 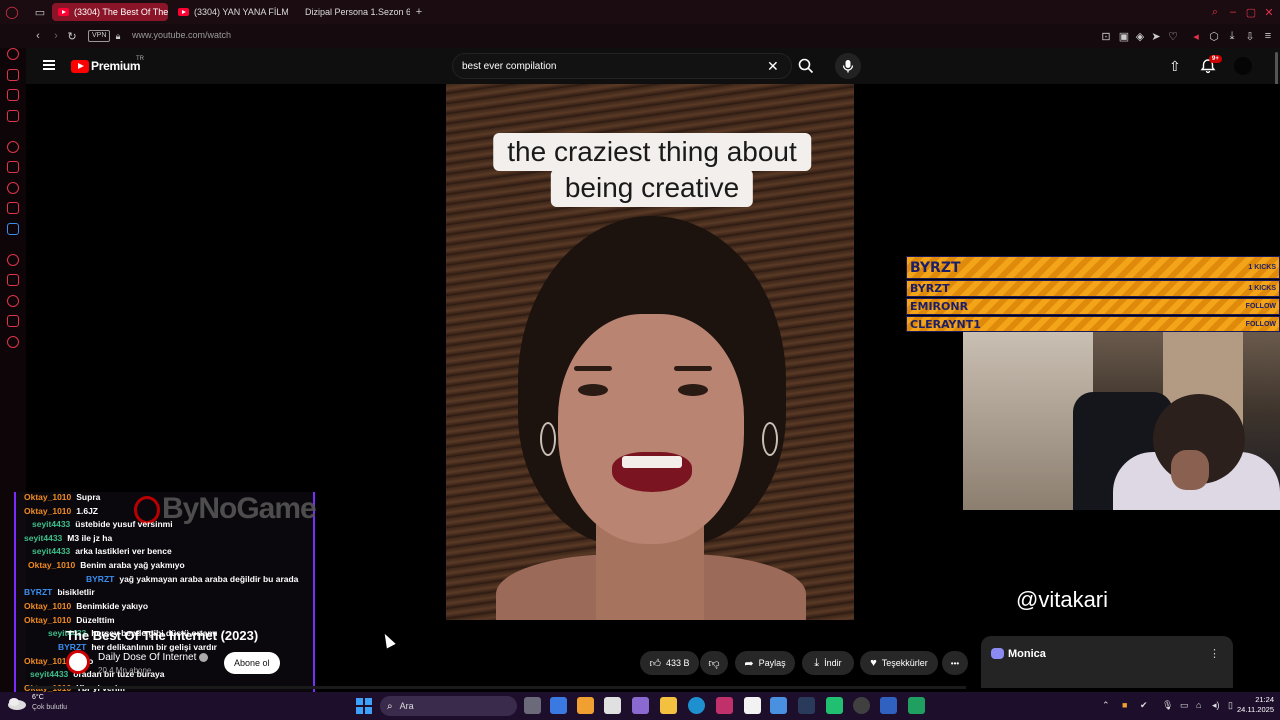 I want to click on notification-count-badge: 9+, so click(x=1215, y=59).